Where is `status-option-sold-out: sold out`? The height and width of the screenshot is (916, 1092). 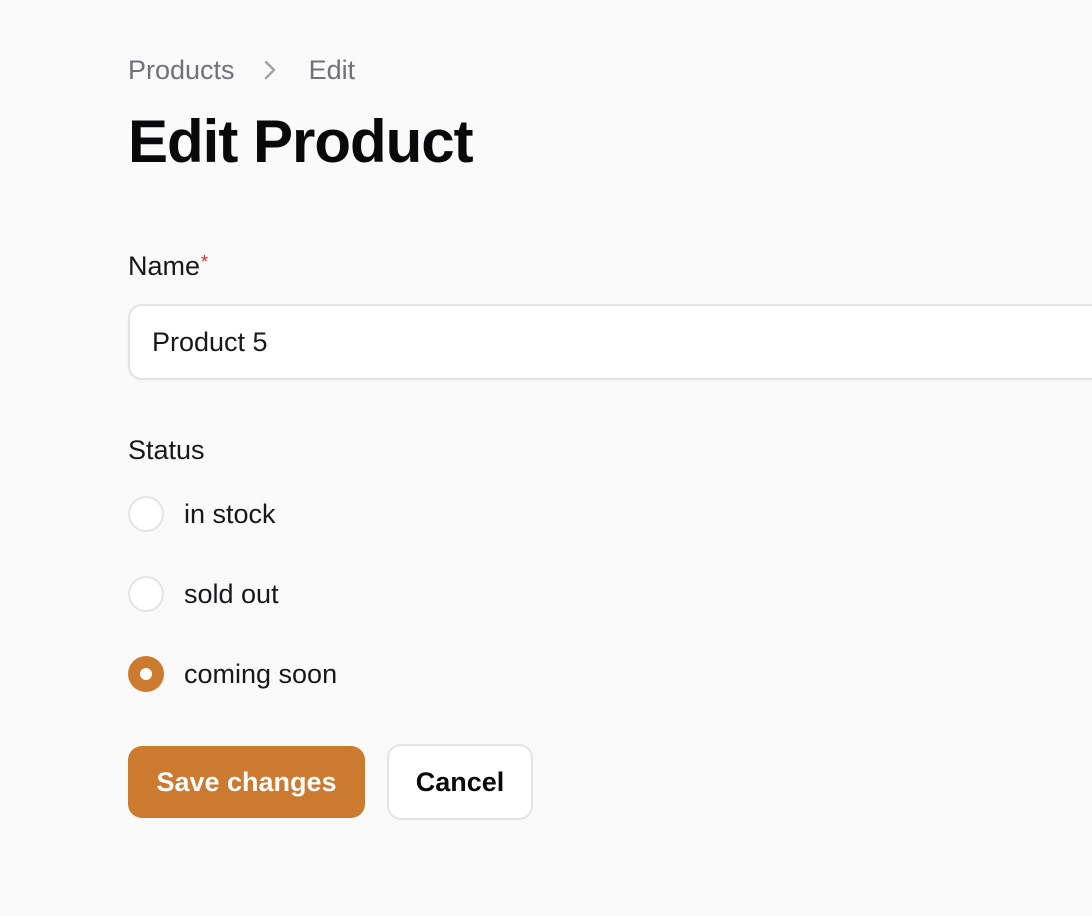 status-option-sold-out: sold out is located at coordinates (203, 594).